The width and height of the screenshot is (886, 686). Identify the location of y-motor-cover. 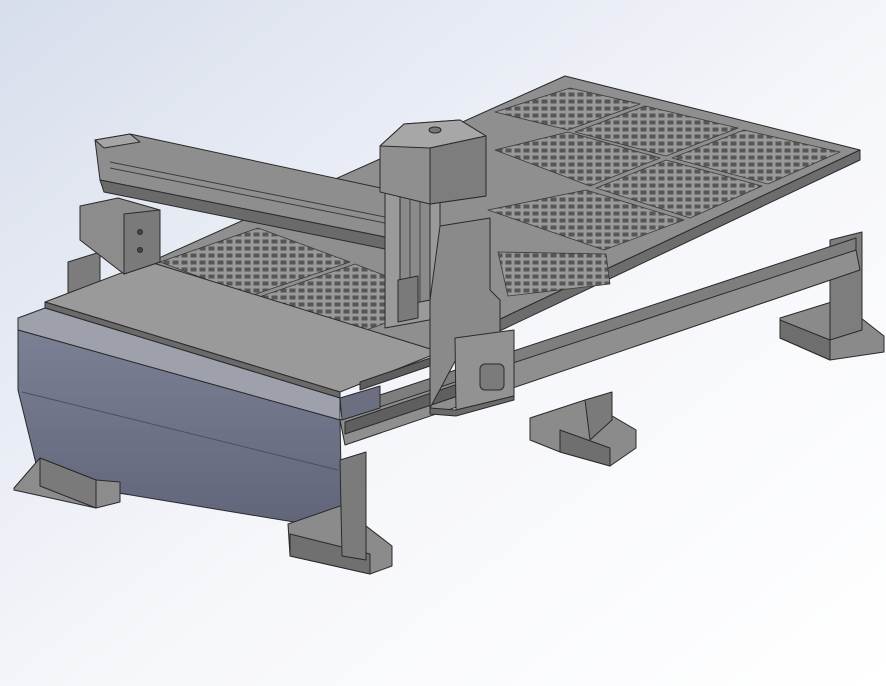
(492, 377).